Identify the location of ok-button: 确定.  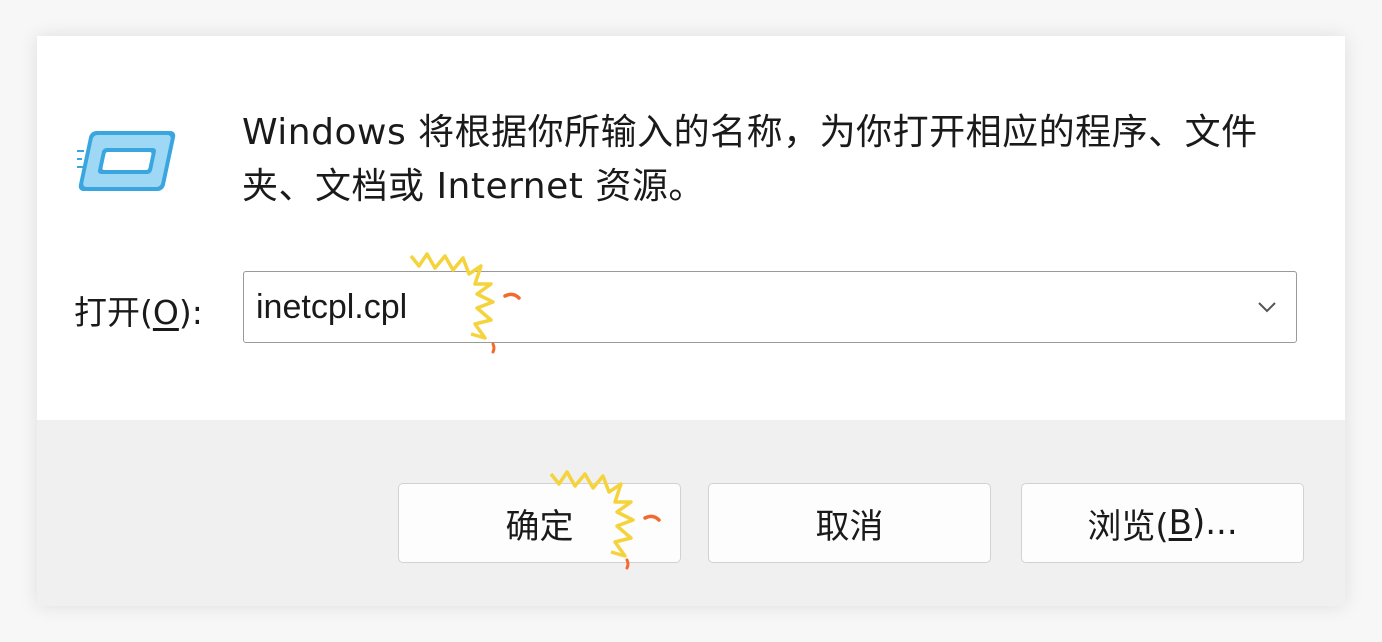
(539, 523).